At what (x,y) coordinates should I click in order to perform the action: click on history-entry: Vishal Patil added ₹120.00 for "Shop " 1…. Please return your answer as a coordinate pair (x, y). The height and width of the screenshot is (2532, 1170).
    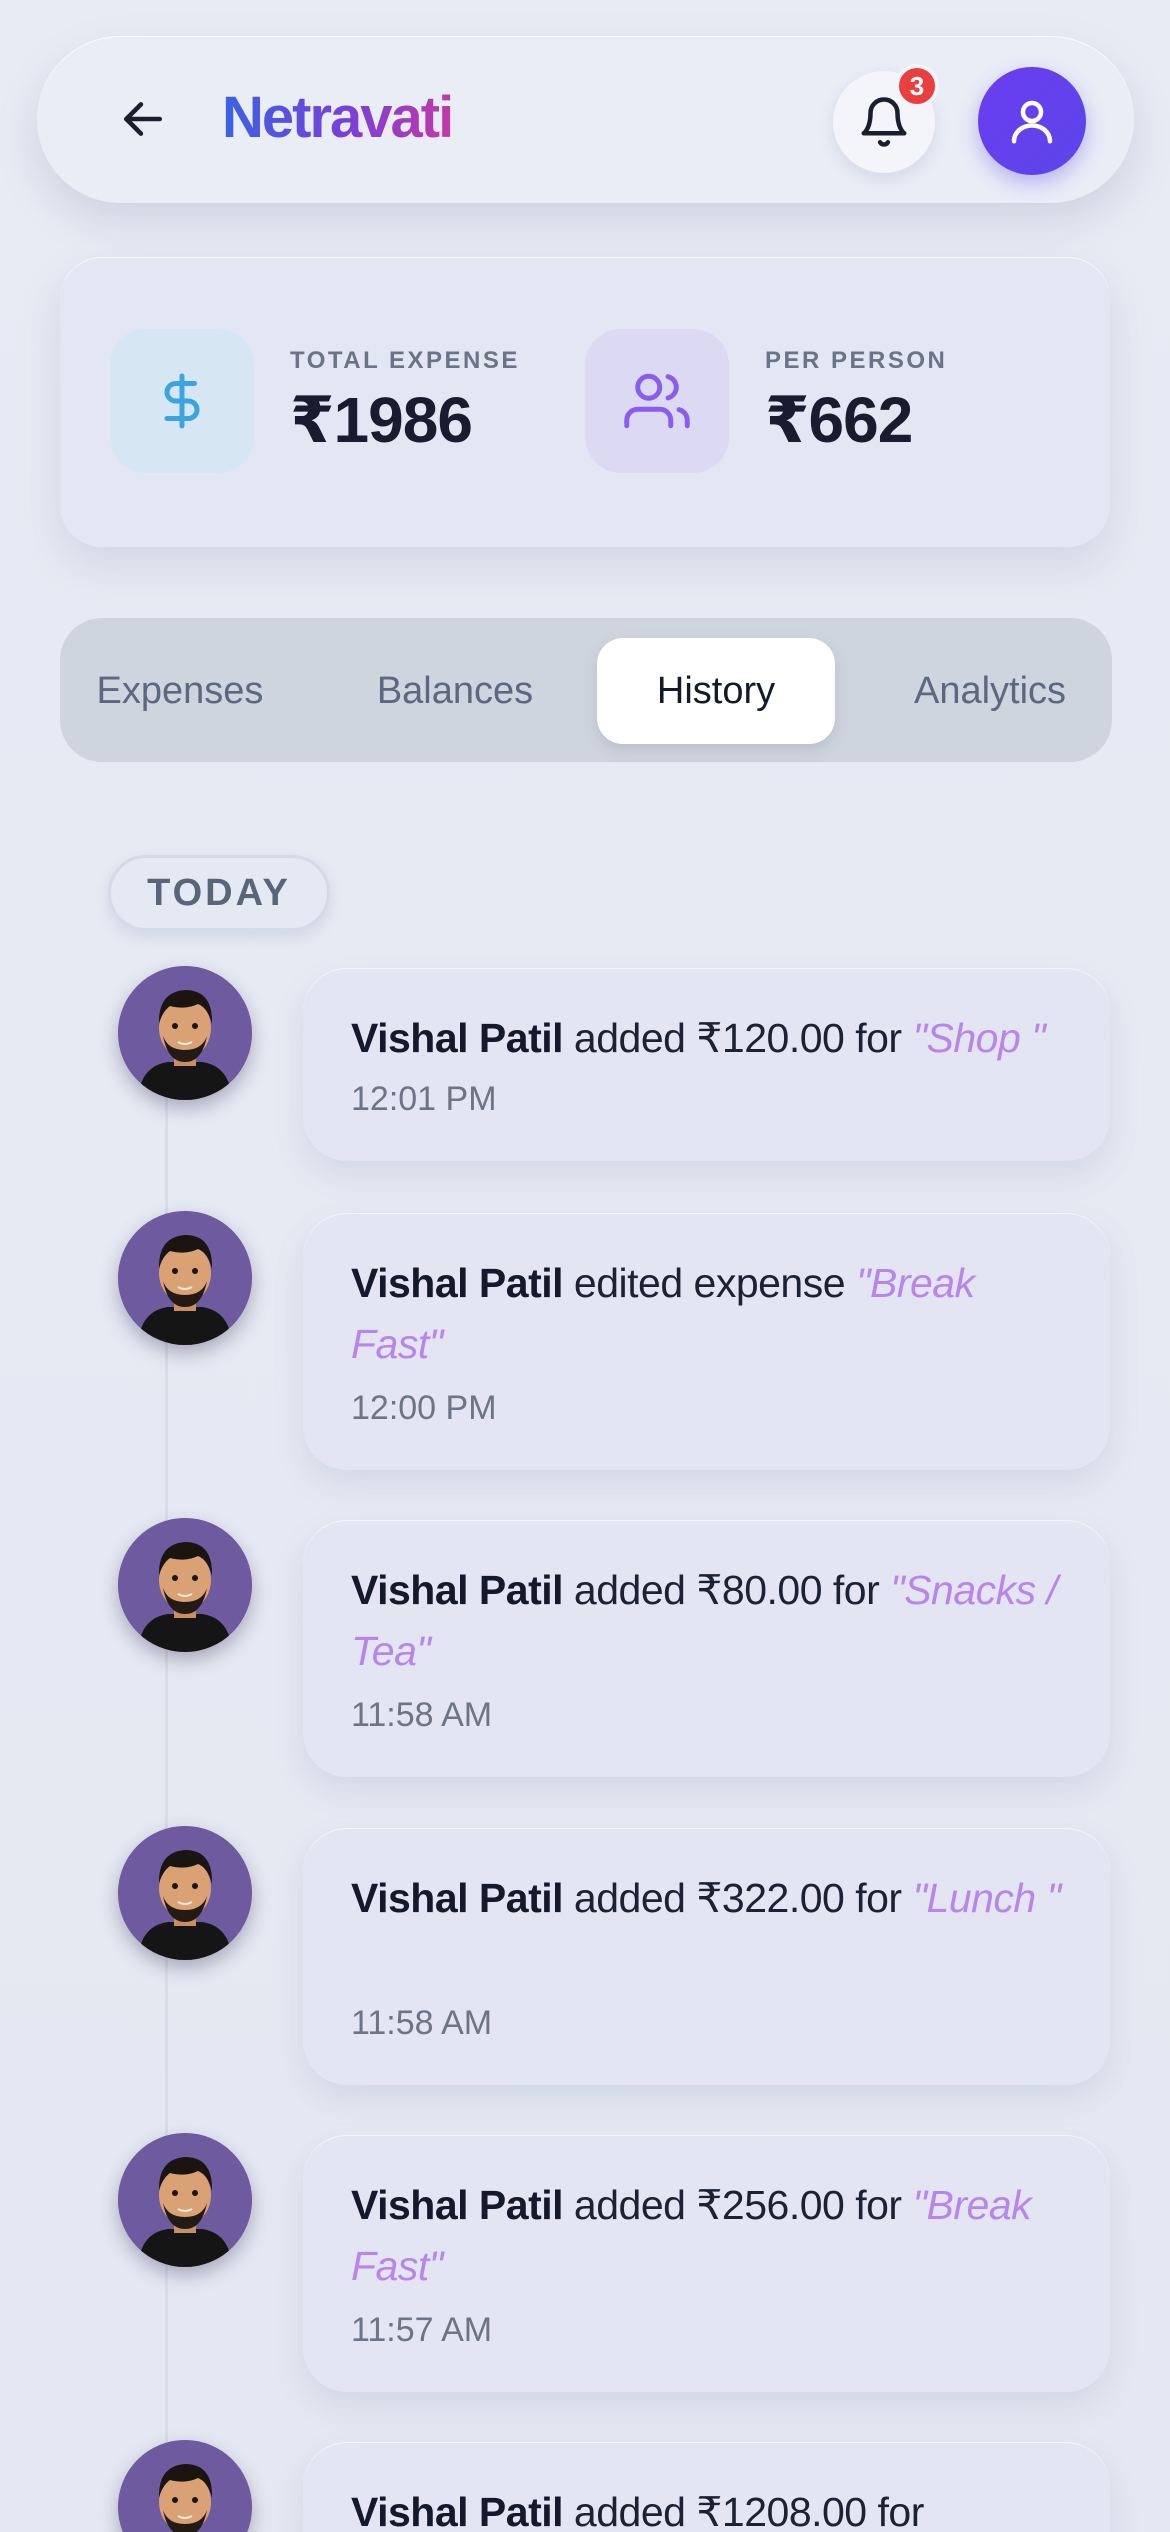
    Looking at the image, I should click on (706, 1064).